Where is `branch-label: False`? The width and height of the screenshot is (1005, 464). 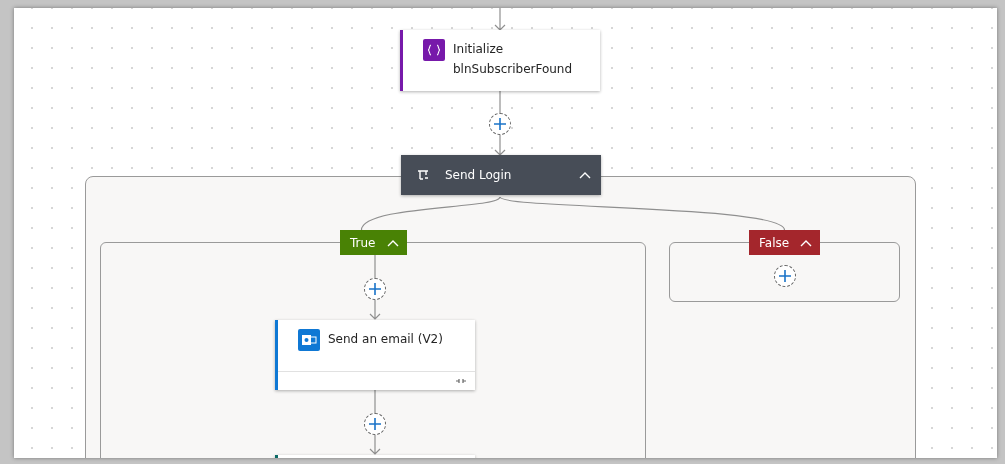 branch-label: False is located at coordinates (784, 242).